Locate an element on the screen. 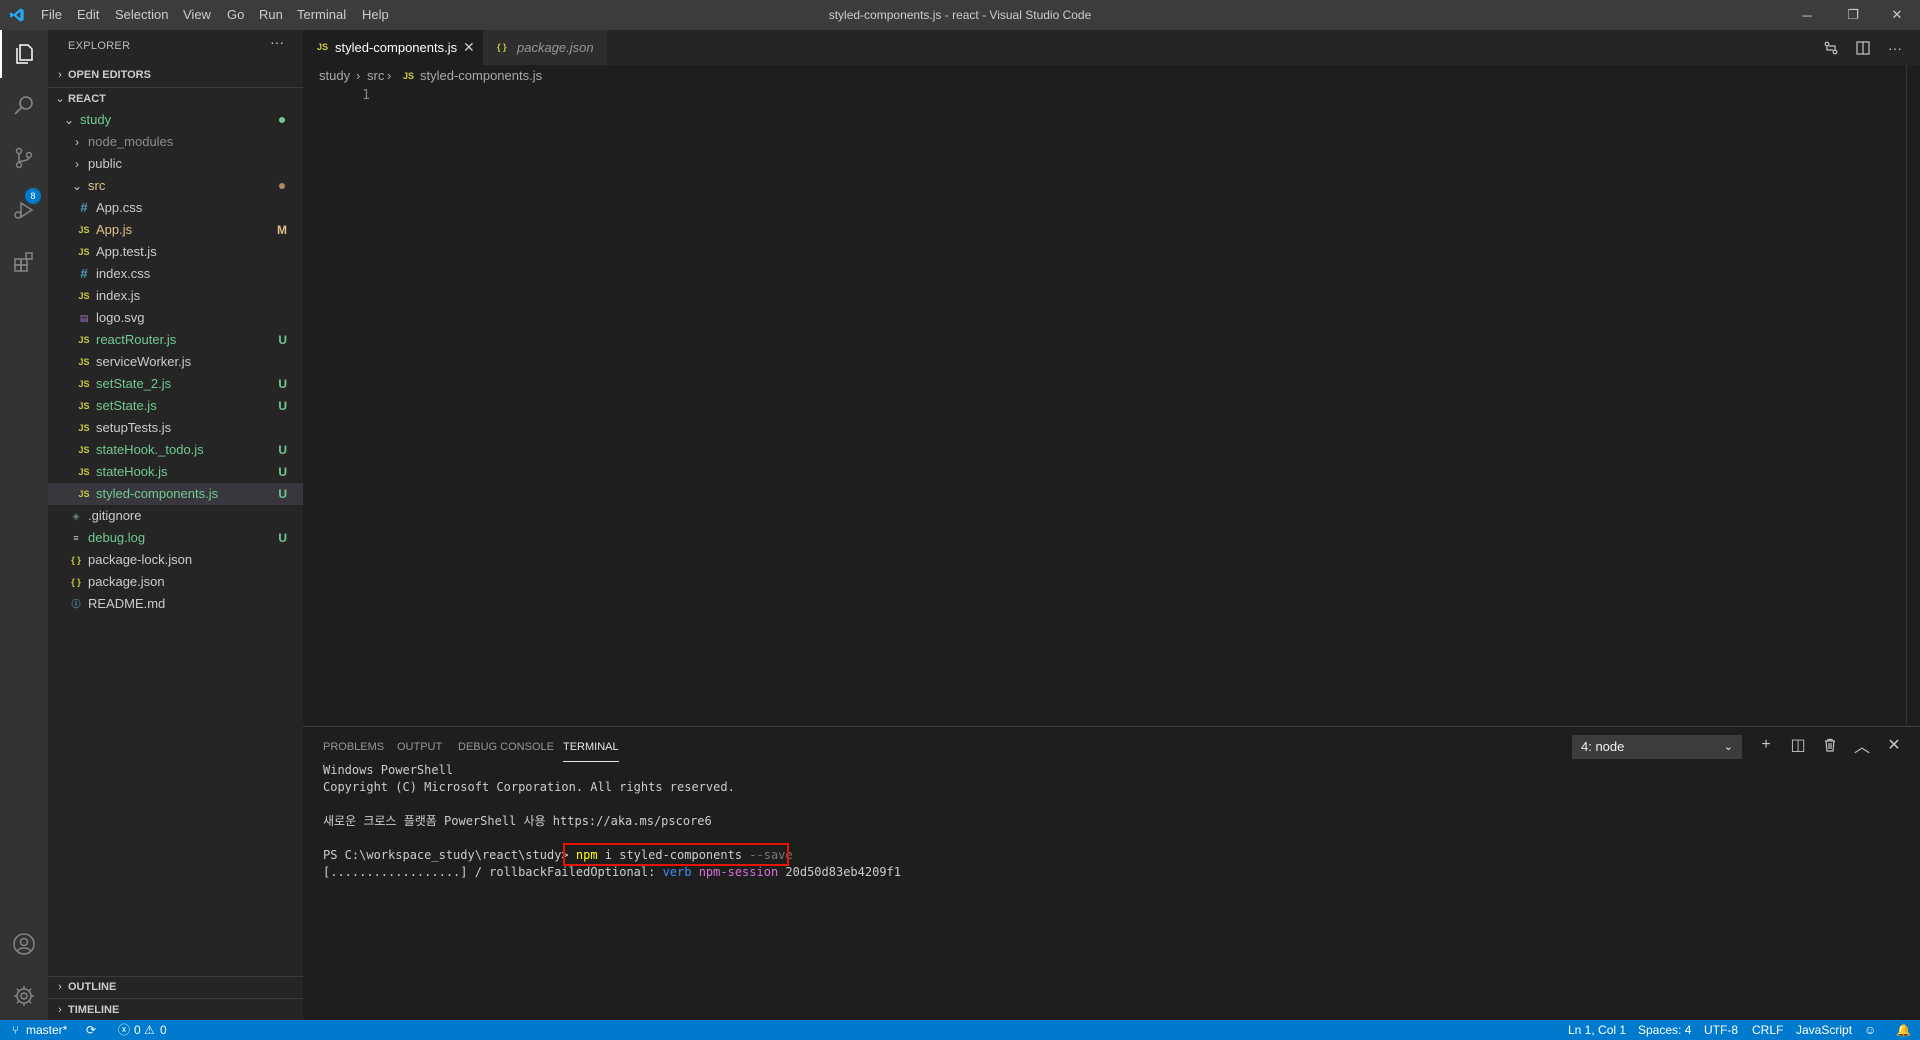  tree-item: JS reactRouter.js U is located at coordinates (175, 340).